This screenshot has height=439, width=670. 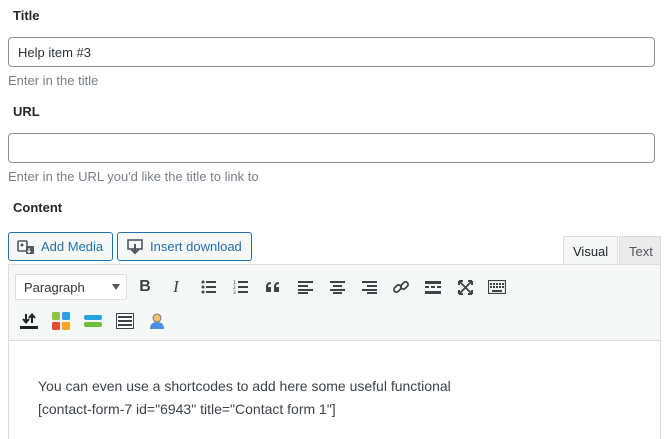 I want to click on toolbar-toggle-icon, so click(x=497, y=287).